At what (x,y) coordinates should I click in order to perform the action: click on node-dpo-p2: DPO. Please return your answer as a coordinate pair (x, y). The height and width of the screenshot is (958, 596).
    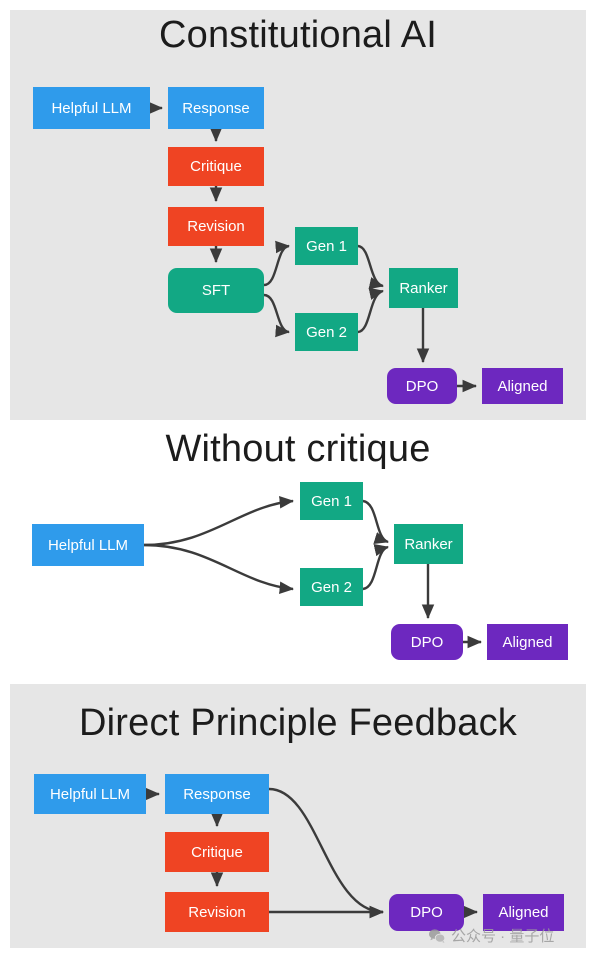
    Looking at the image, I should click on (427, 642).